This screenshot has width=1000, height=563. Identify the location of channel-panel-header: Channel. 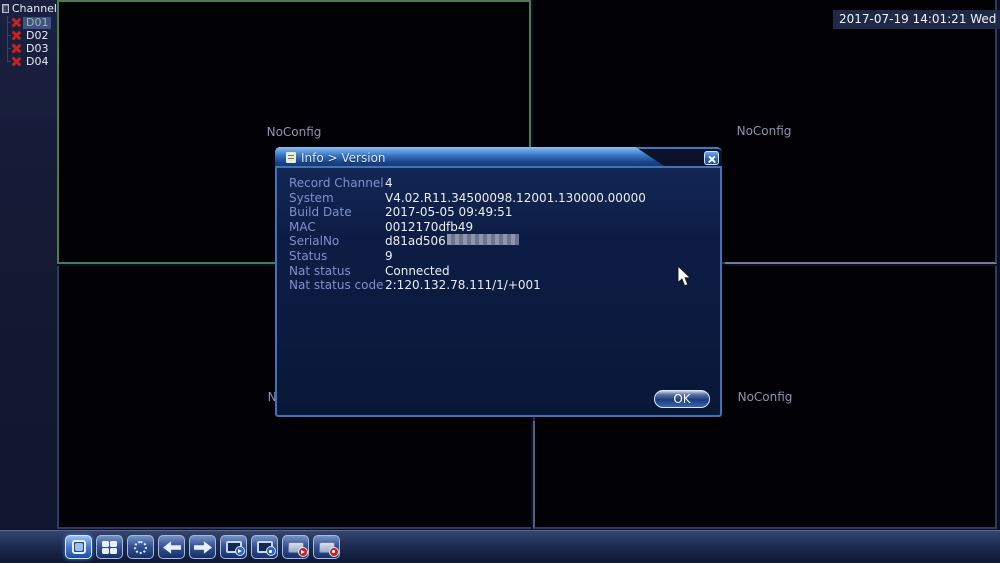
(28, 8).